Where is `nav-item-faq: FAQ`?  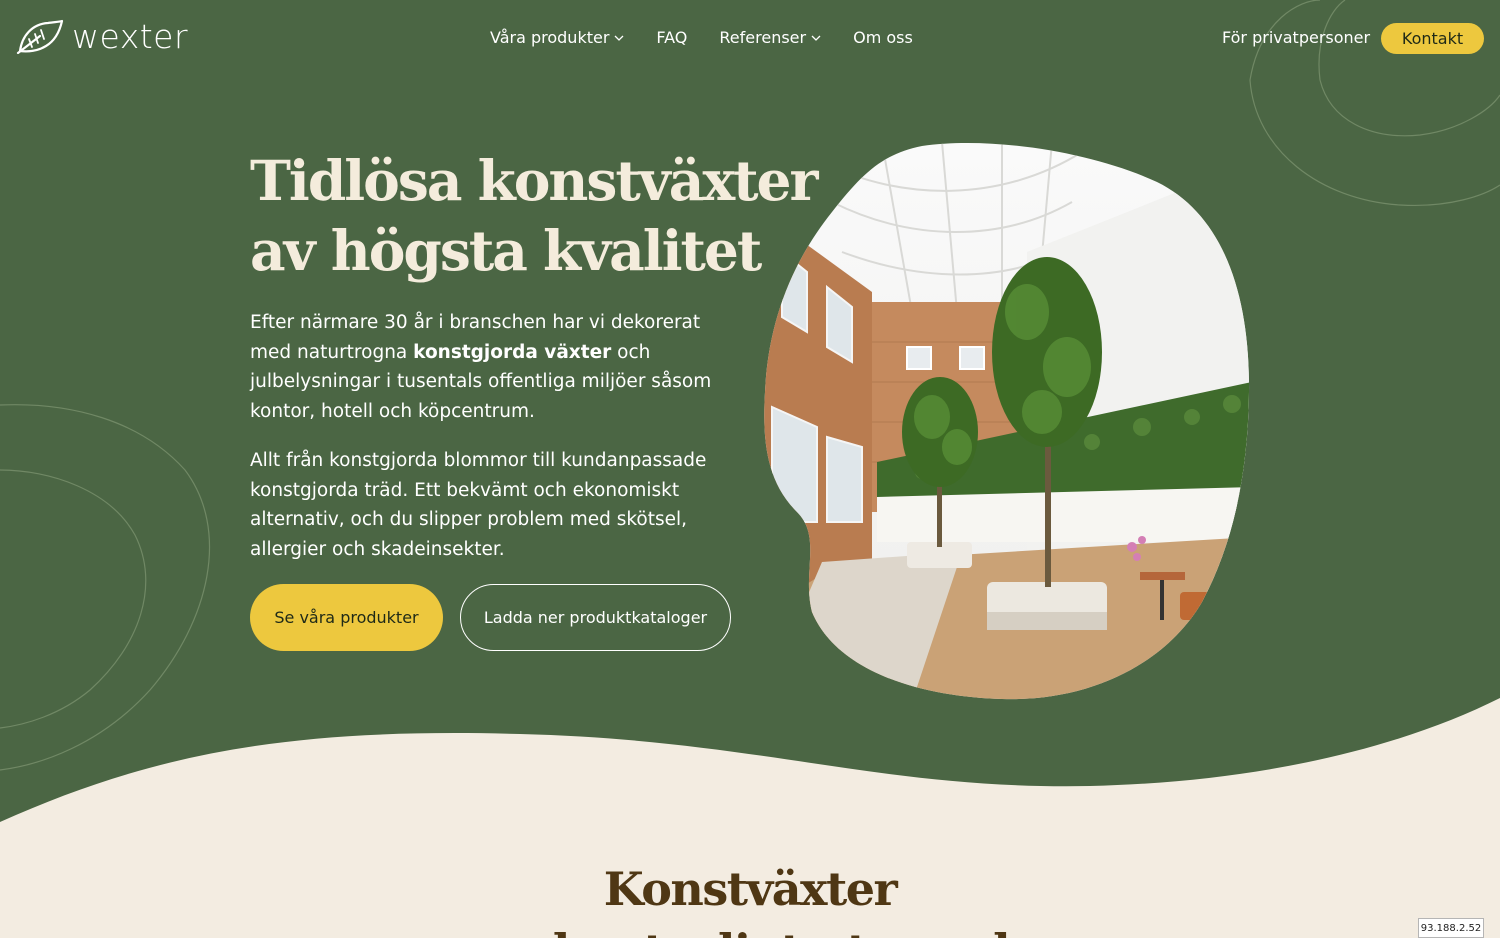
nav-item-faq: FAQ is located at coordinates (671, 38).